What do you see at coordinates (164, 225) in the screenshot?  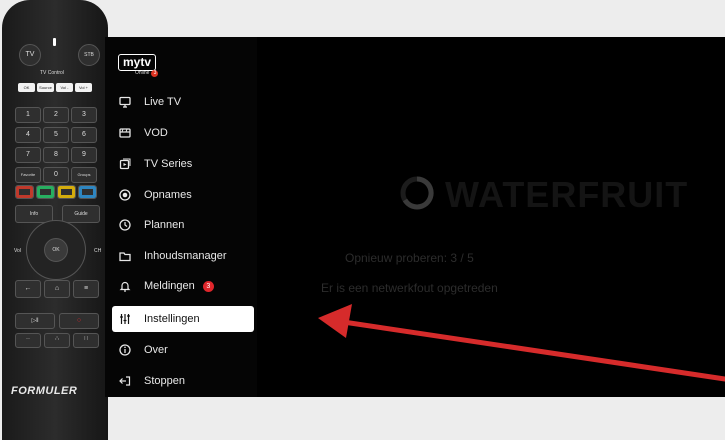 I see `menu-item-label: Plannen` at bounding box center [164, 225].